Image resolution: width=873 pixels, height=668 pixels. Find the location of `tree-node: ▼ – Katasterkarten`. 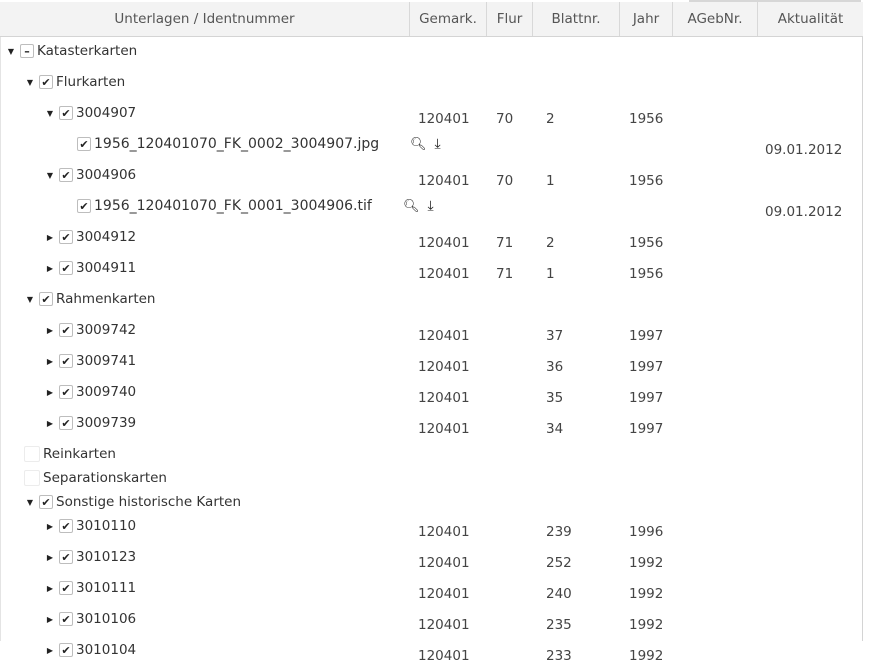

tree-node: ▼ – Katasterkarten is located at coordinates (71, 51).